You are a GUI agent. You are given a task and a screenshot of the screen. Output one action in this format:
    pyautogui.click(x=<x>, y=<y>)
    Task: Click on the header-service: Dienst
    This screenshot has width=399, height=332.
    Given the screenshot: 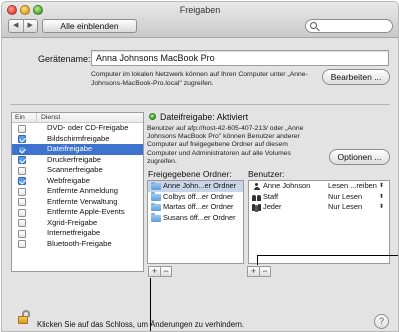 What is the action you would take?
    pyautogui.click(x=48, y=117)
    